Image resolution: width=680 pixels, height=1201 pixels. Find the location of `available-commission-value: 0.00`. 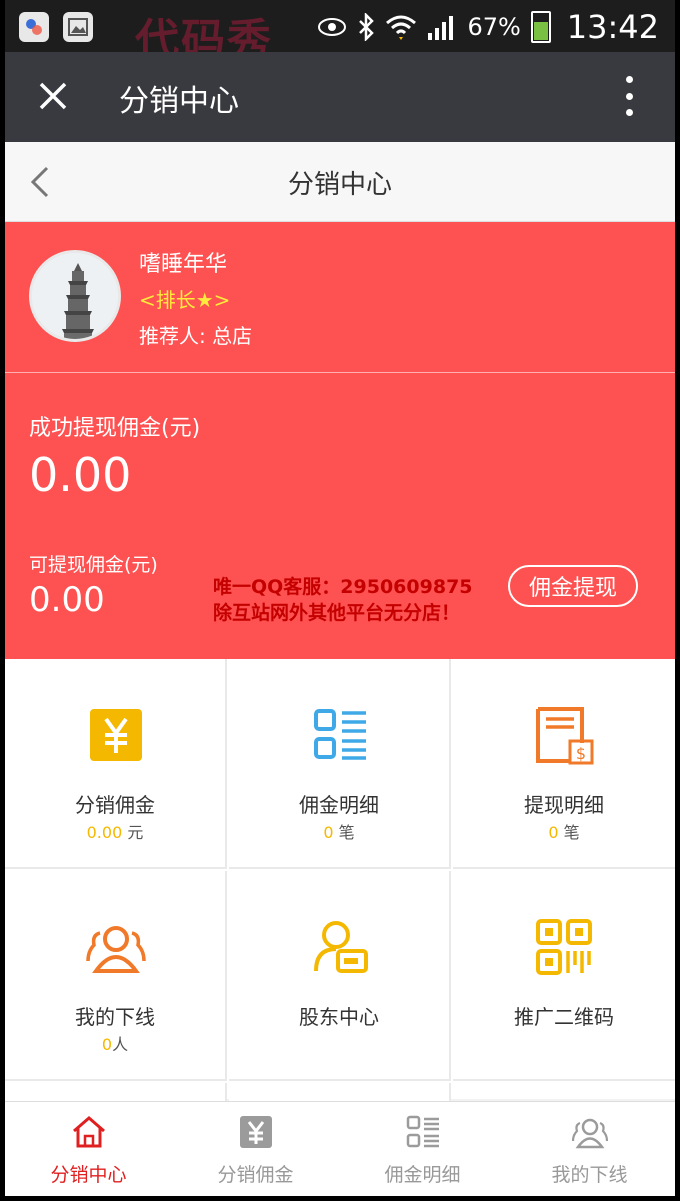

available-commission-value: 0.00 is located at coordinates (67, 600).